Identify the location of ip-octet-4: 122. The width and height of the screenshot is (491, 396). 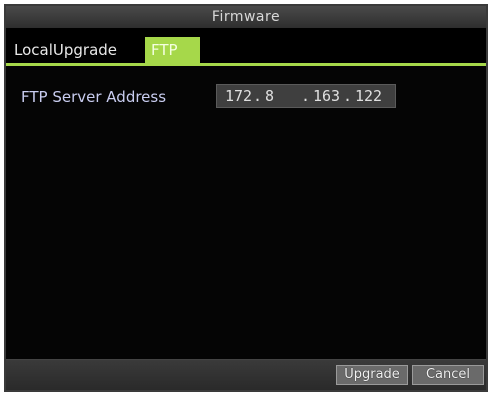
(368, 96).